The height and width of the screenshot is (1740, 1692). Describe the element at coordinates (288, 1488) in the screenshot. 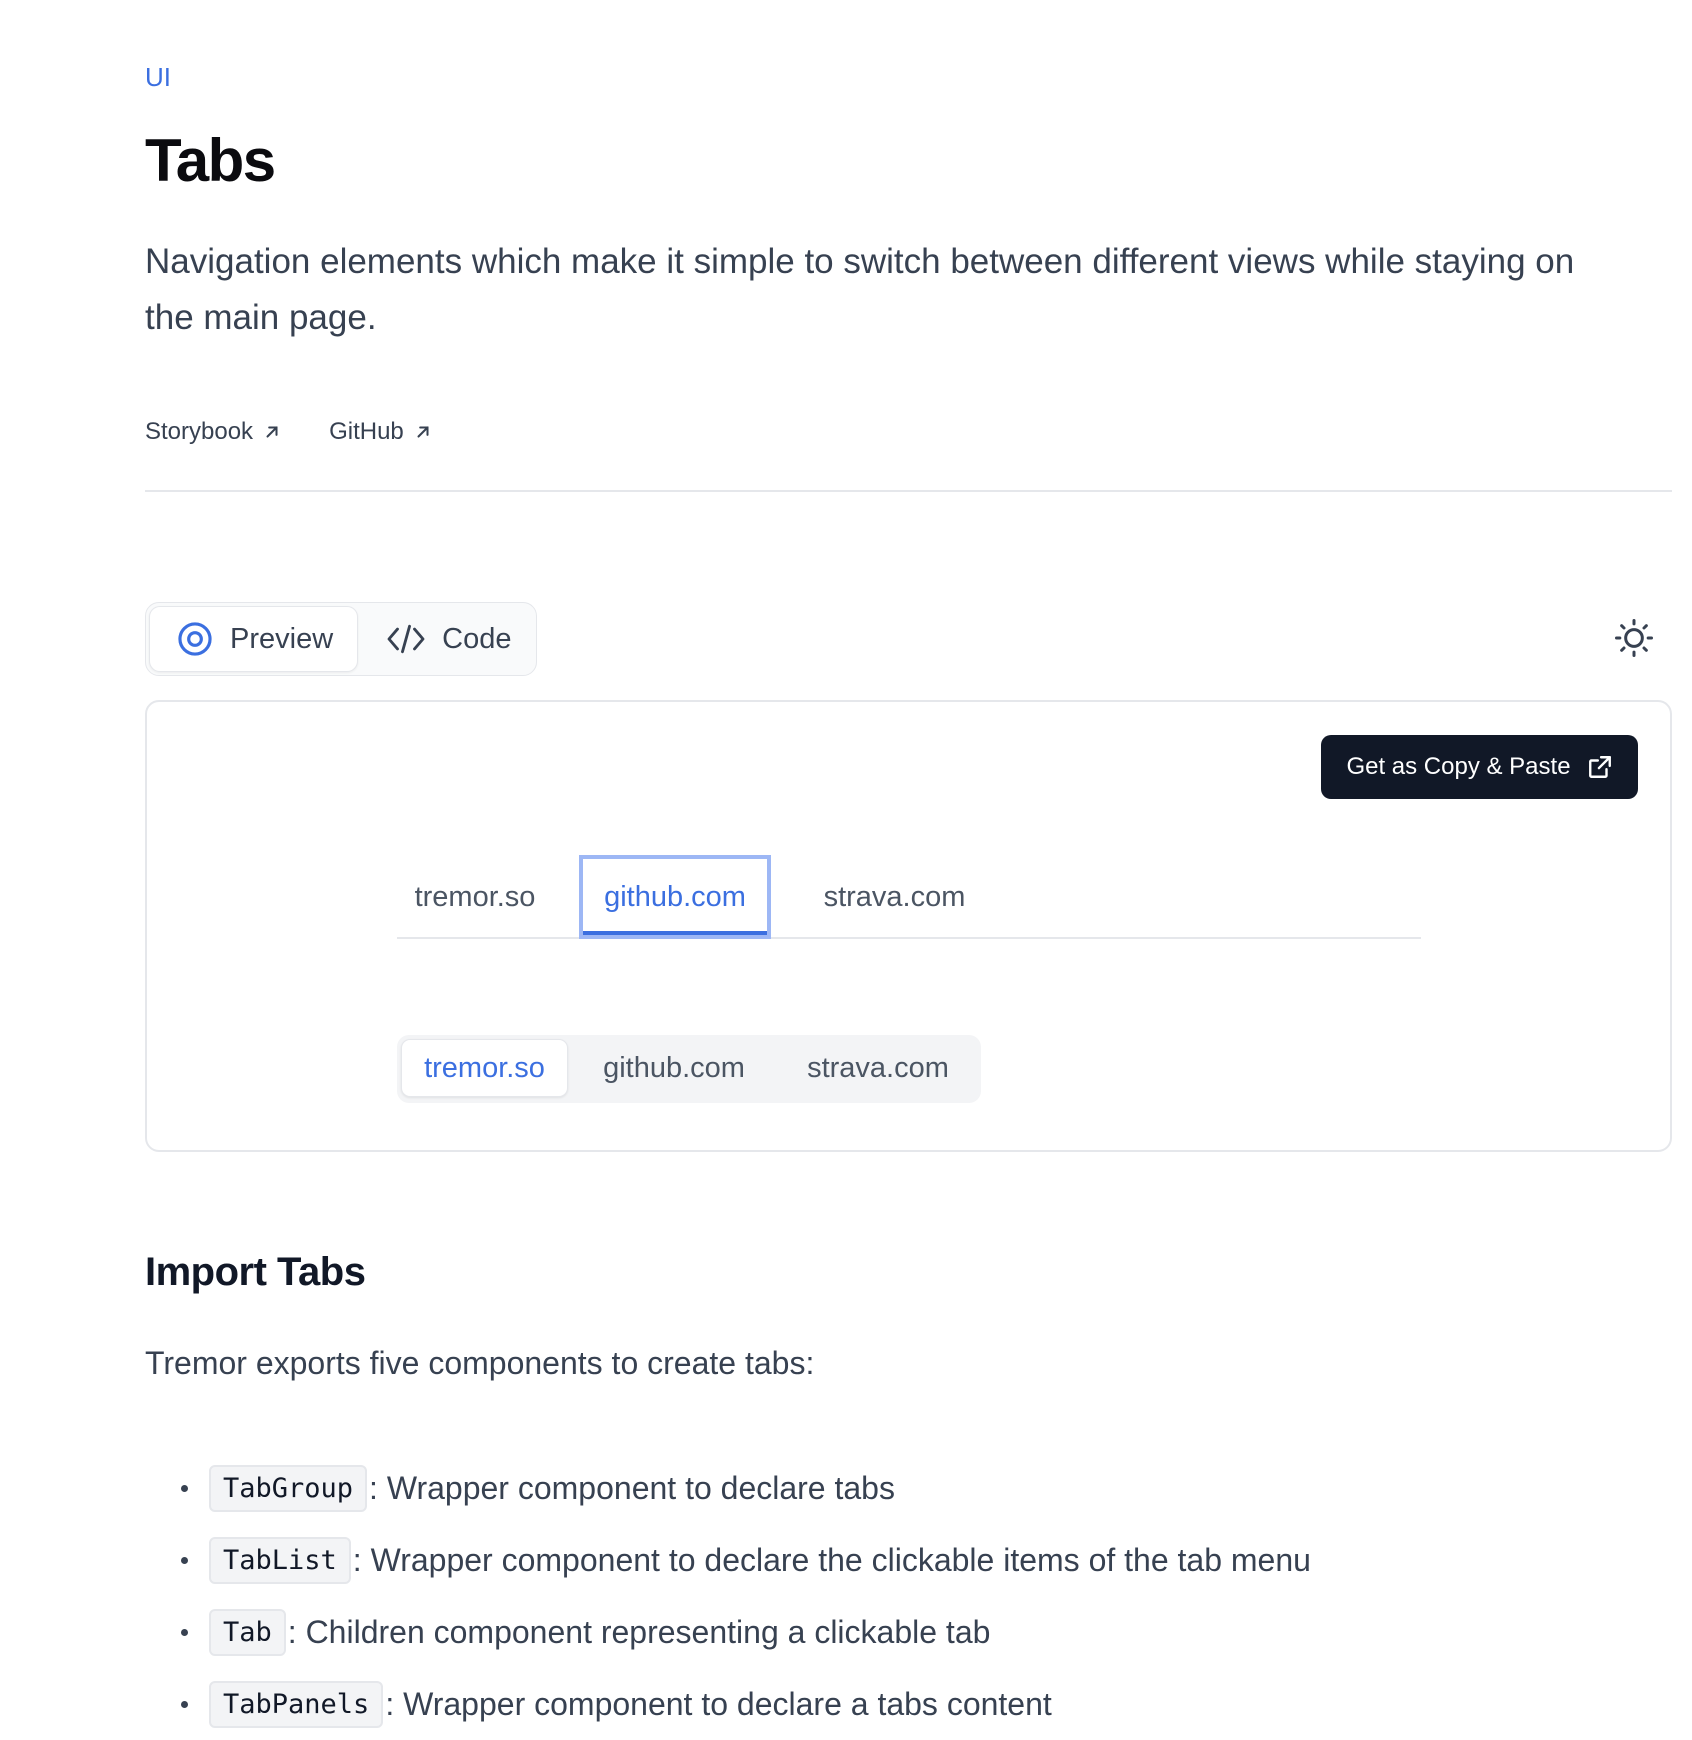

I see `component-code-chip: TabGroup` at that location.